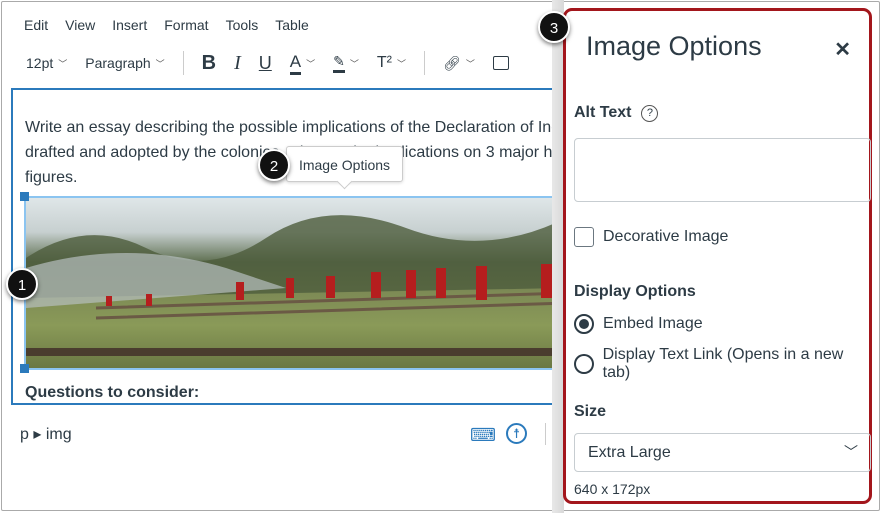 The height and width of the screenshot is (513, 882). Describe the element at coordinates (452, 62) in the screenshot. I see `link-icon: 🔗︎` at that location.